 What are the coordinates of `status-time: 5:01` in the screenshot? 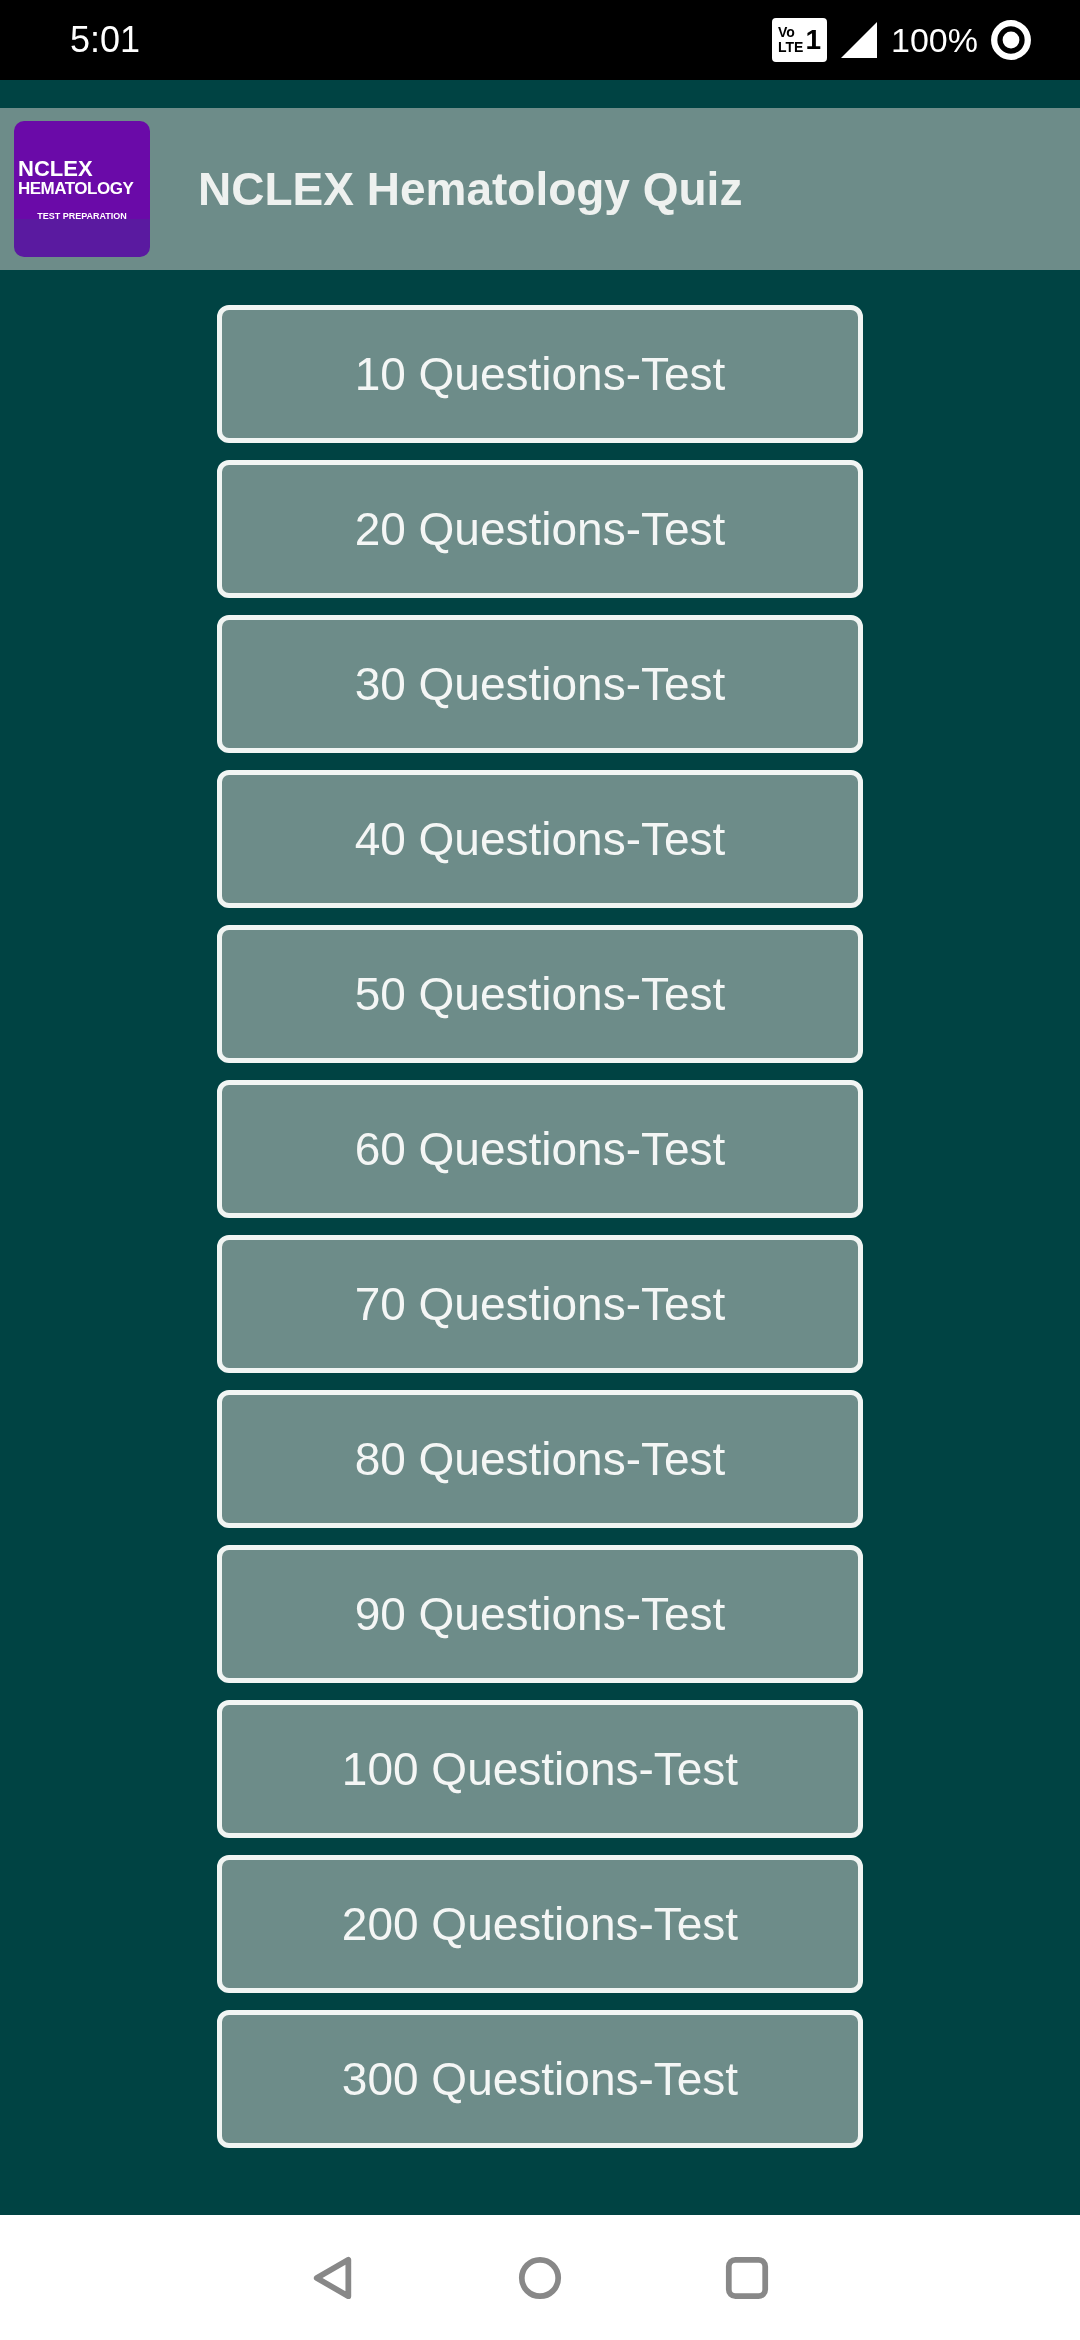 It's located at (105, 40).